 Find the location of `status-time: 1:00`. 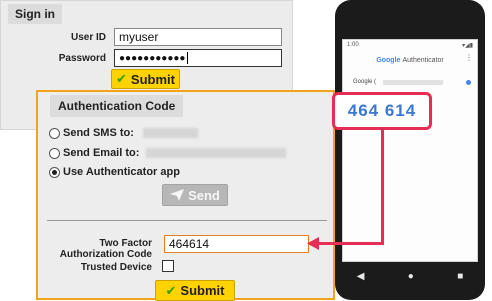

status-time: 1:00 is located at coordinates (353, 45).